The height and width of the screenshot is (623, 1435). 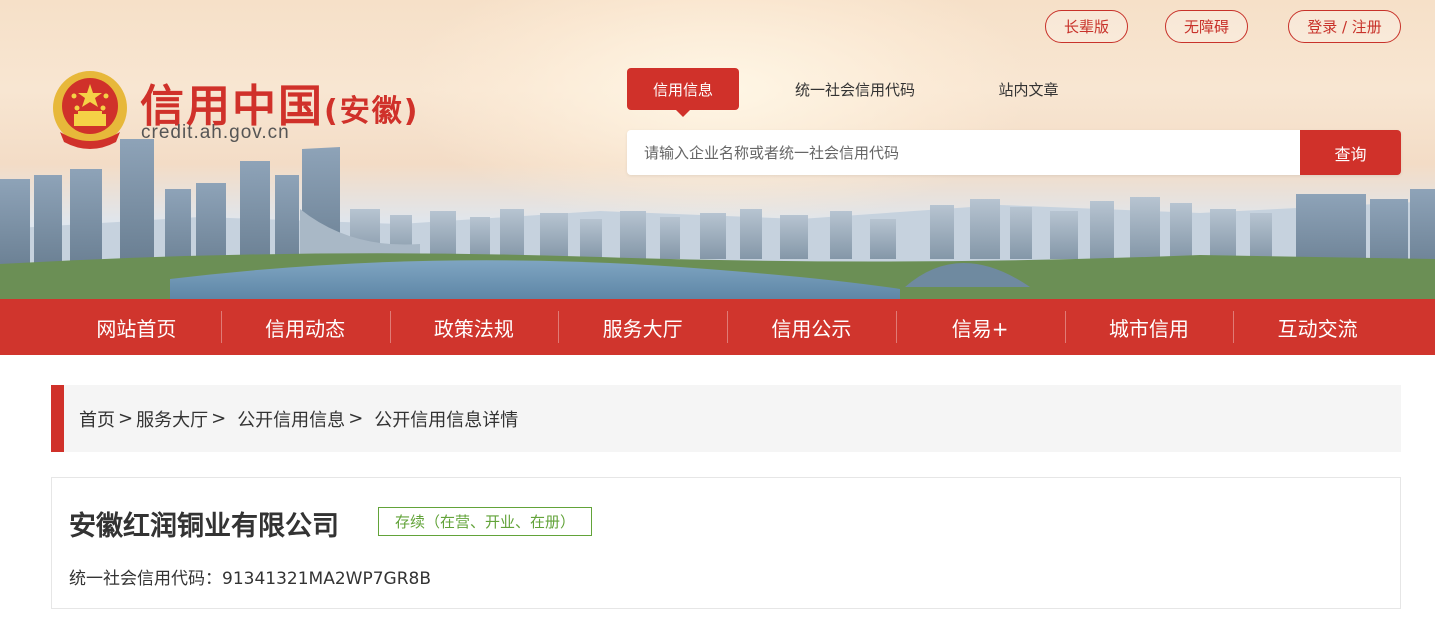 I want to click on main-nav: 网站首页 信用动态 政策法规 服务大厅 信用公示 信易+ 城市信用 互动交流, so click(x=717, y=327).